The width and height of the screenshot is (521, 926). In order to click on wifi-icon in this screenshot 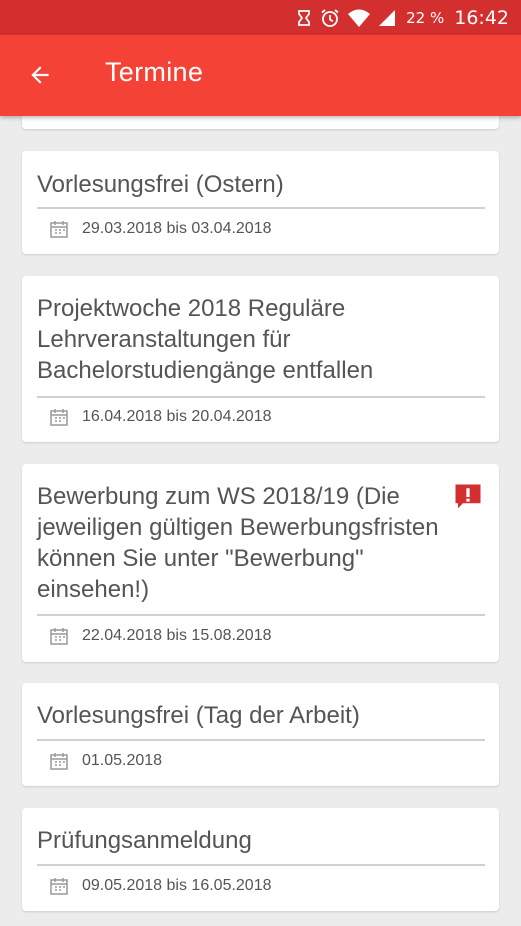, I will do `click(359, 18)`.